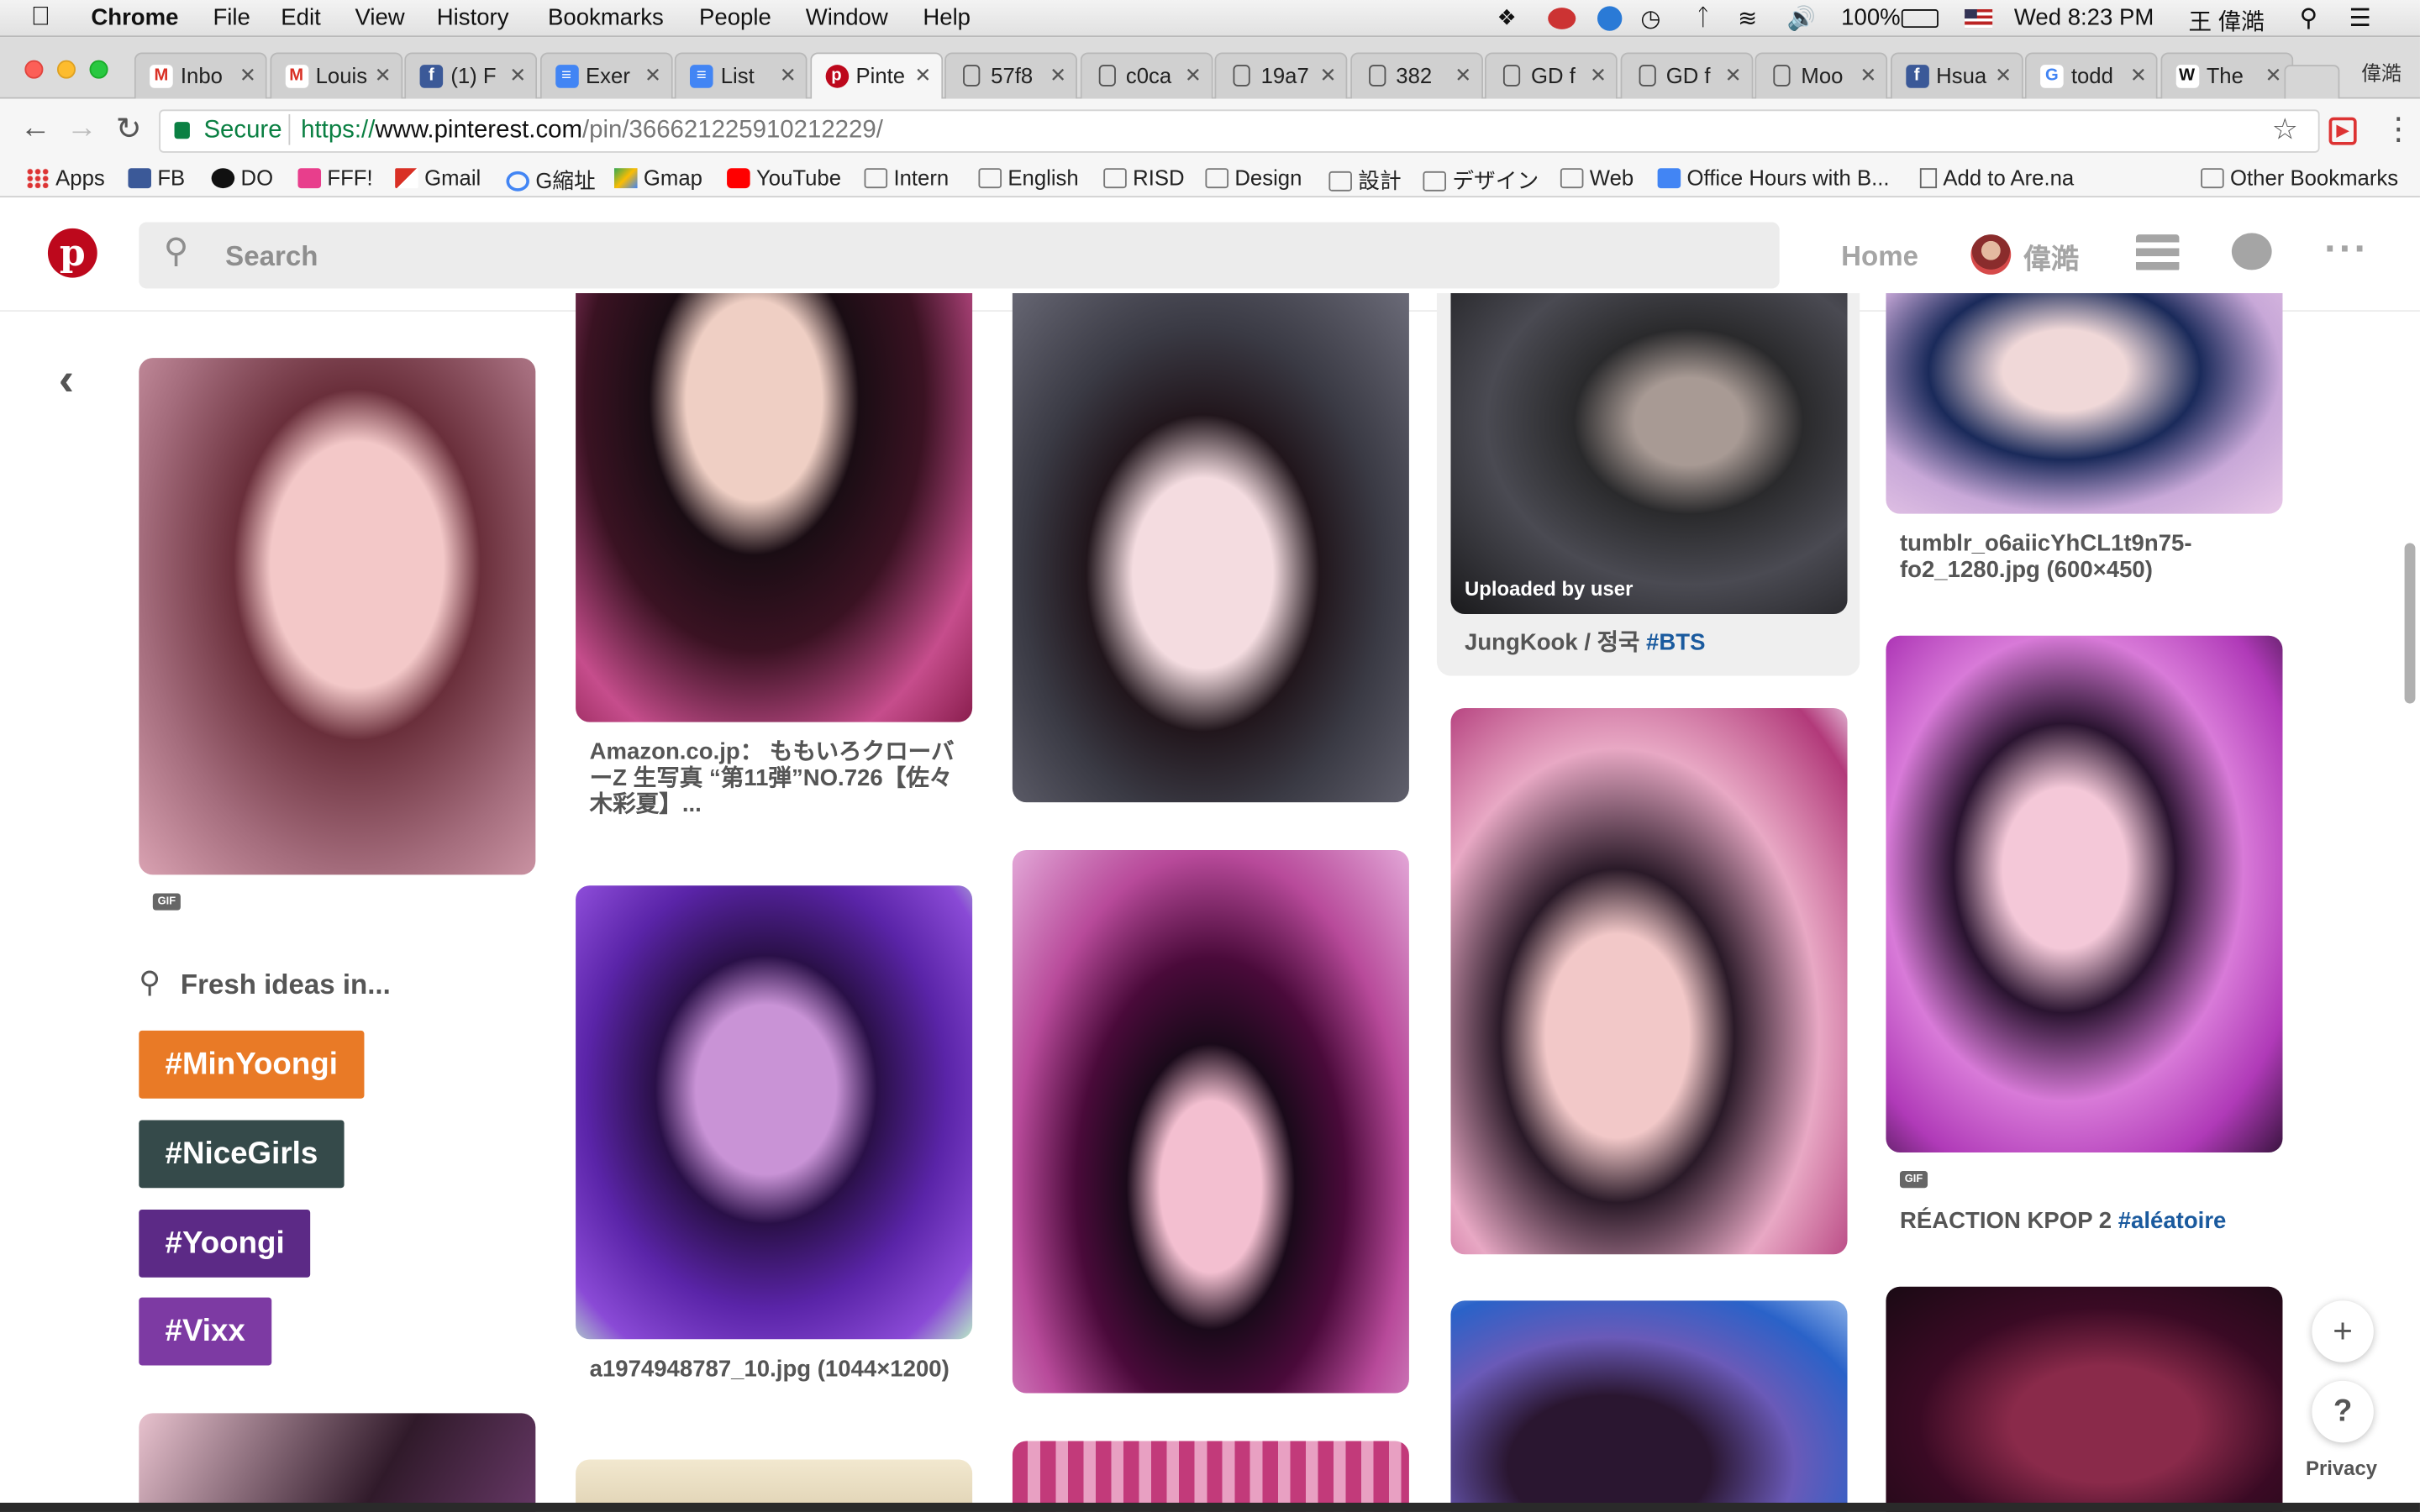  What do you see at coordinates (2085, 1399) in the screenshot?
I see `pin-next-col4-image` at bounding box center [2085, 1399].